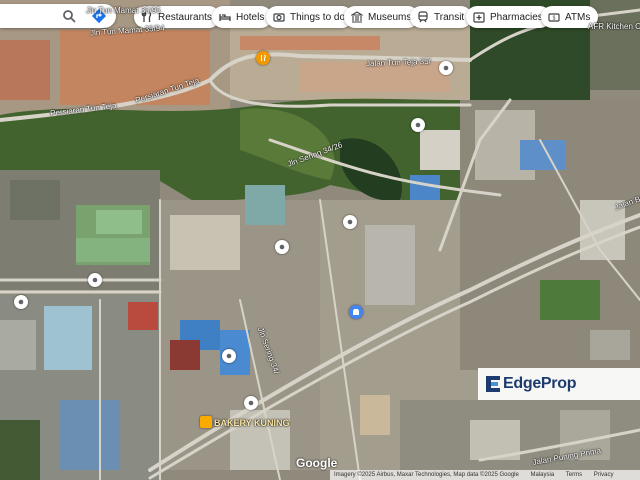 This screenshot has height=480, width=640. I want to click on chip-label: Museums, so click(390, 17).